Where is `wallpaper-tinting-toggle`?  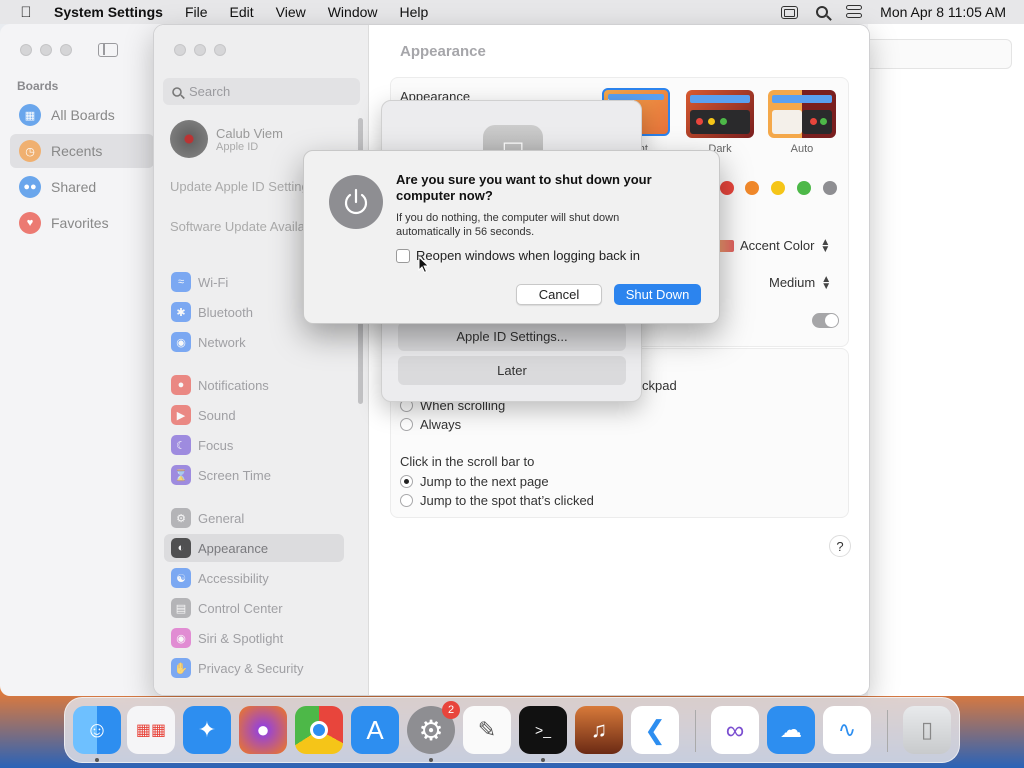
wallpaper-tinting-toggle is located at coordinates (825, 320).